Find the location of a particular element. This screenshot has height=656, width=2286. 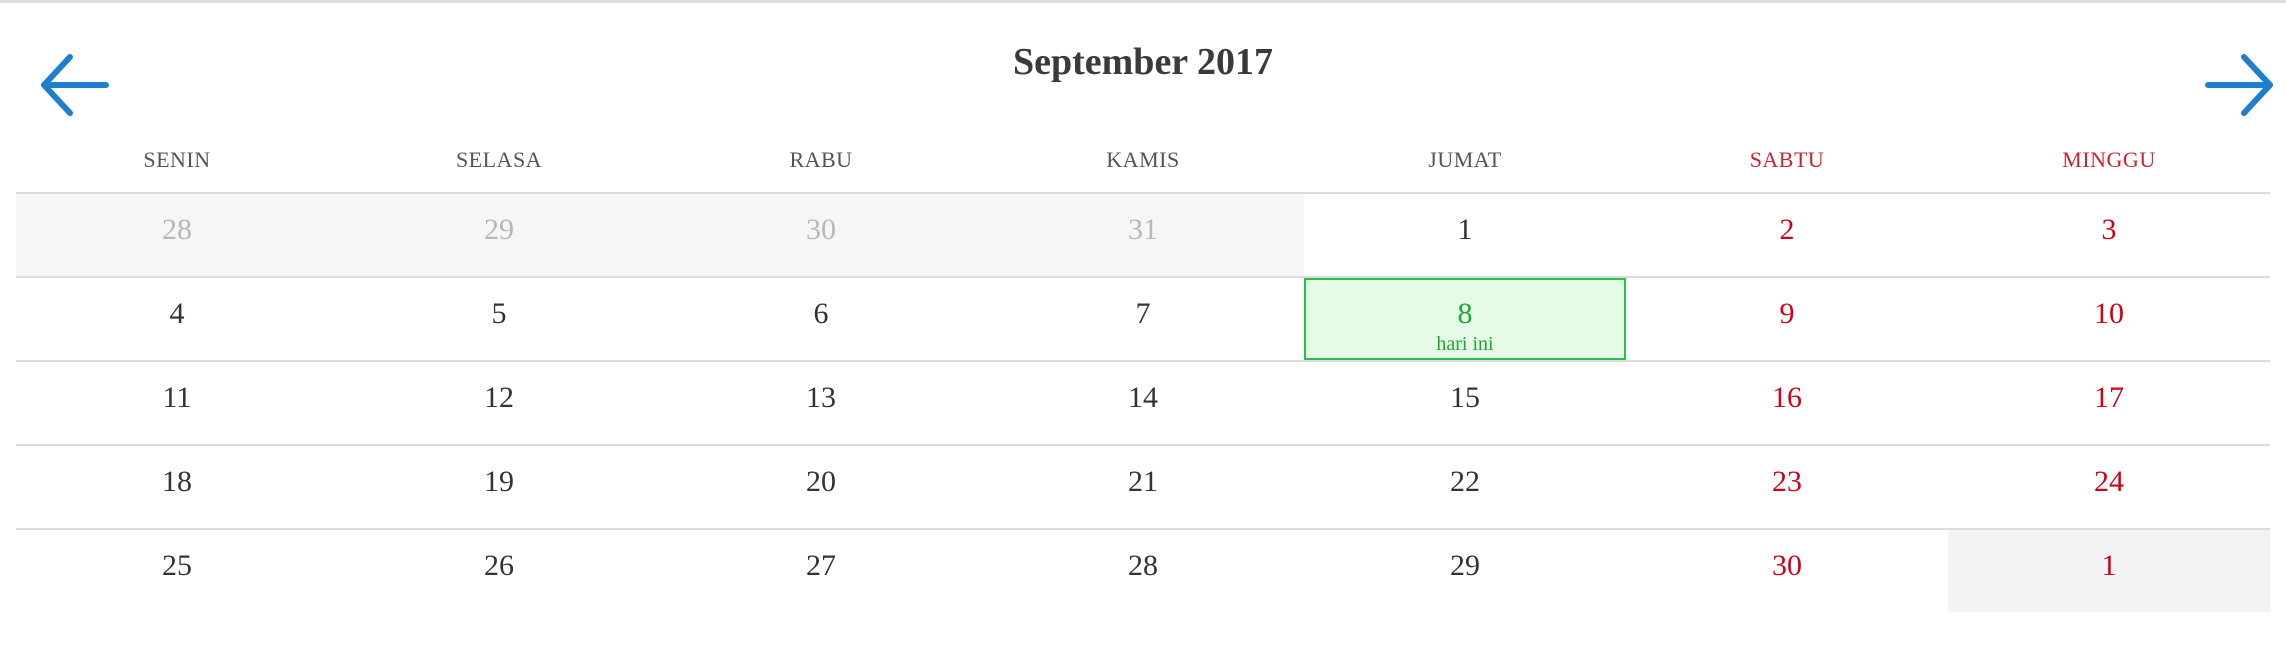

day-cell: 11 is located at coordinates (177, 403).